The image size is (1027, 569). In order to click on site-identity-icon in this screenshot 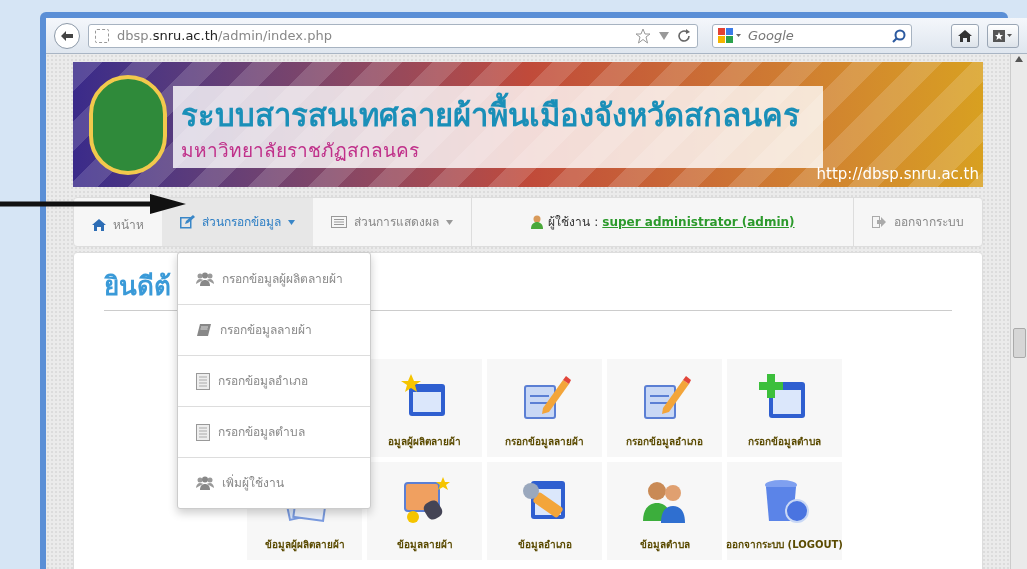, I will do `click(102, 35)`.